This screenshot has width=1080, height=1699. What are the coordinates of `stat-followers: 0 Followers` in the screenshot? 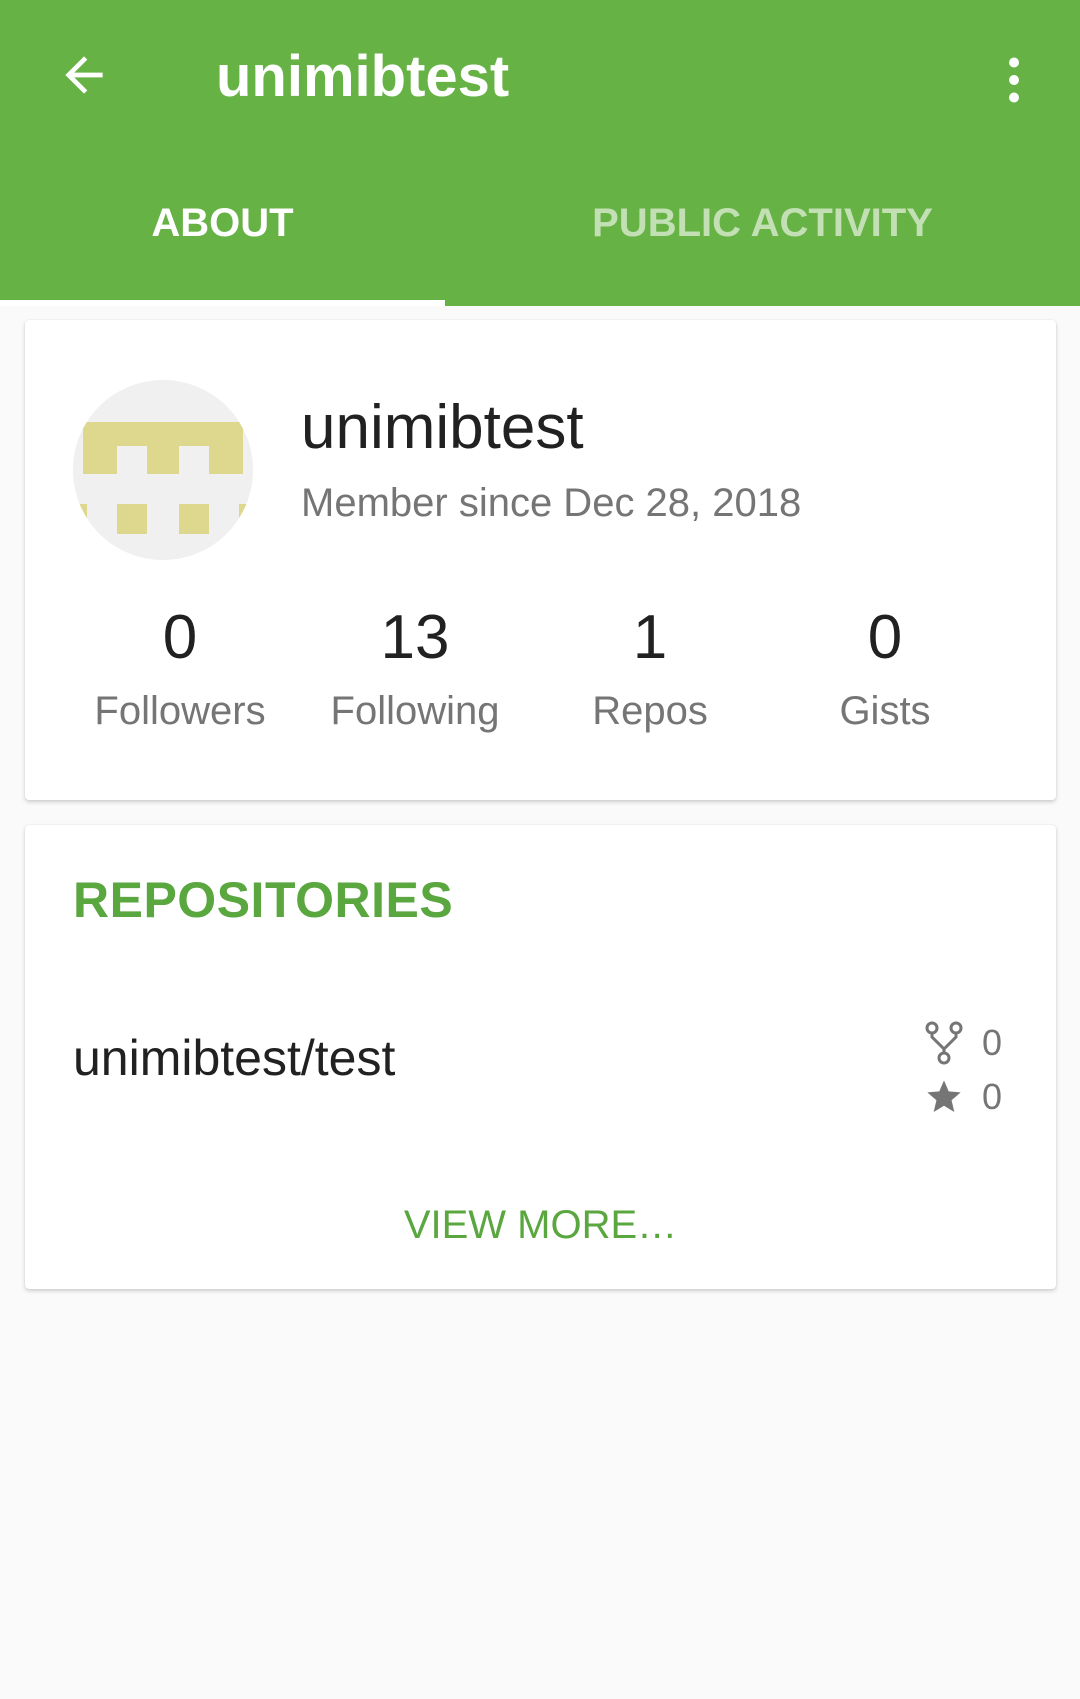 It's located at (180, 667).